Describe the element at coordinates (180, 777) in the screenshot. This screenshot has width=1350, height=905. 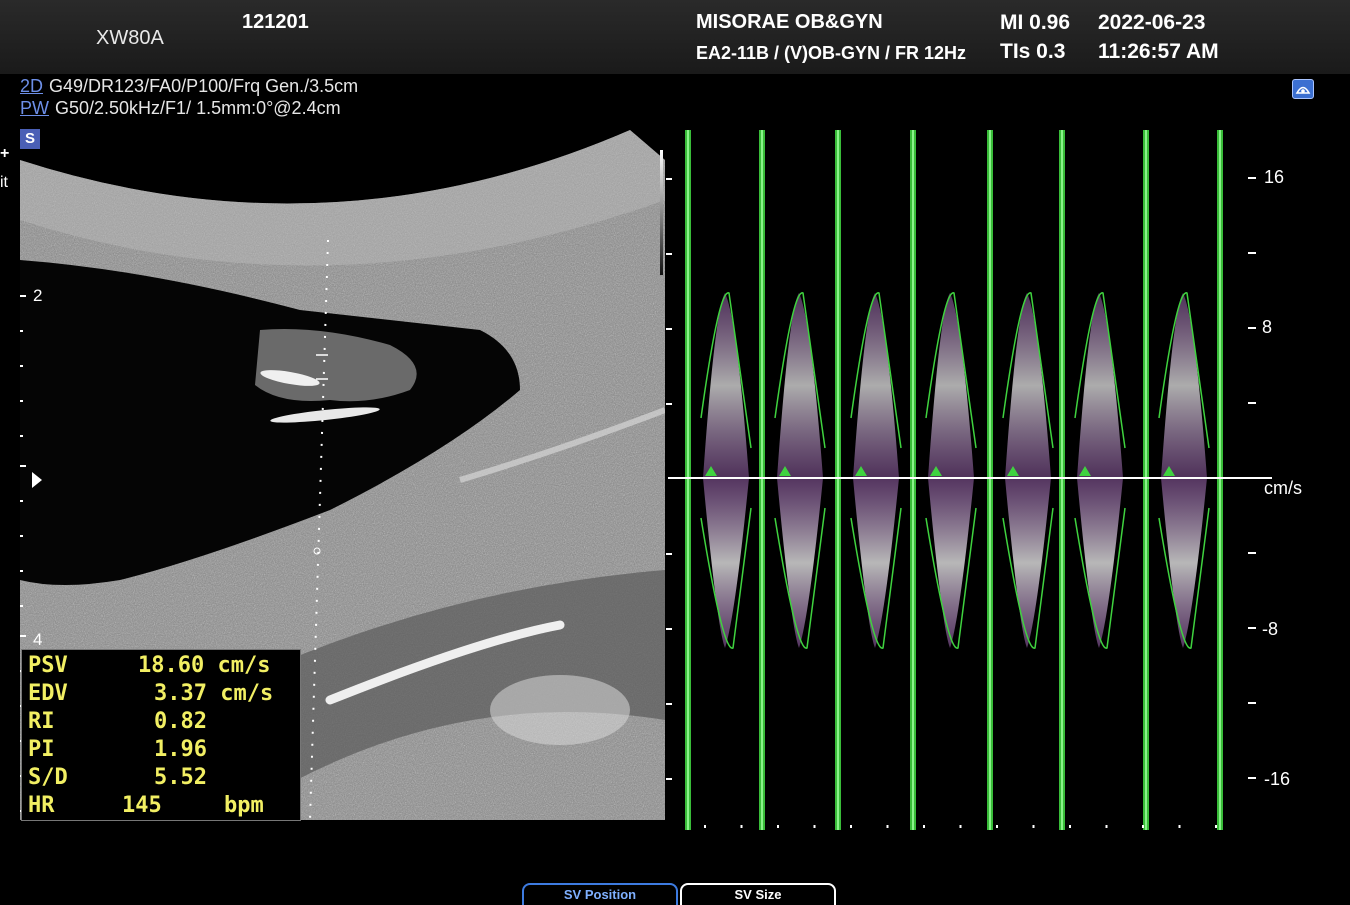
I see `sd-value: 5.52` at that location.